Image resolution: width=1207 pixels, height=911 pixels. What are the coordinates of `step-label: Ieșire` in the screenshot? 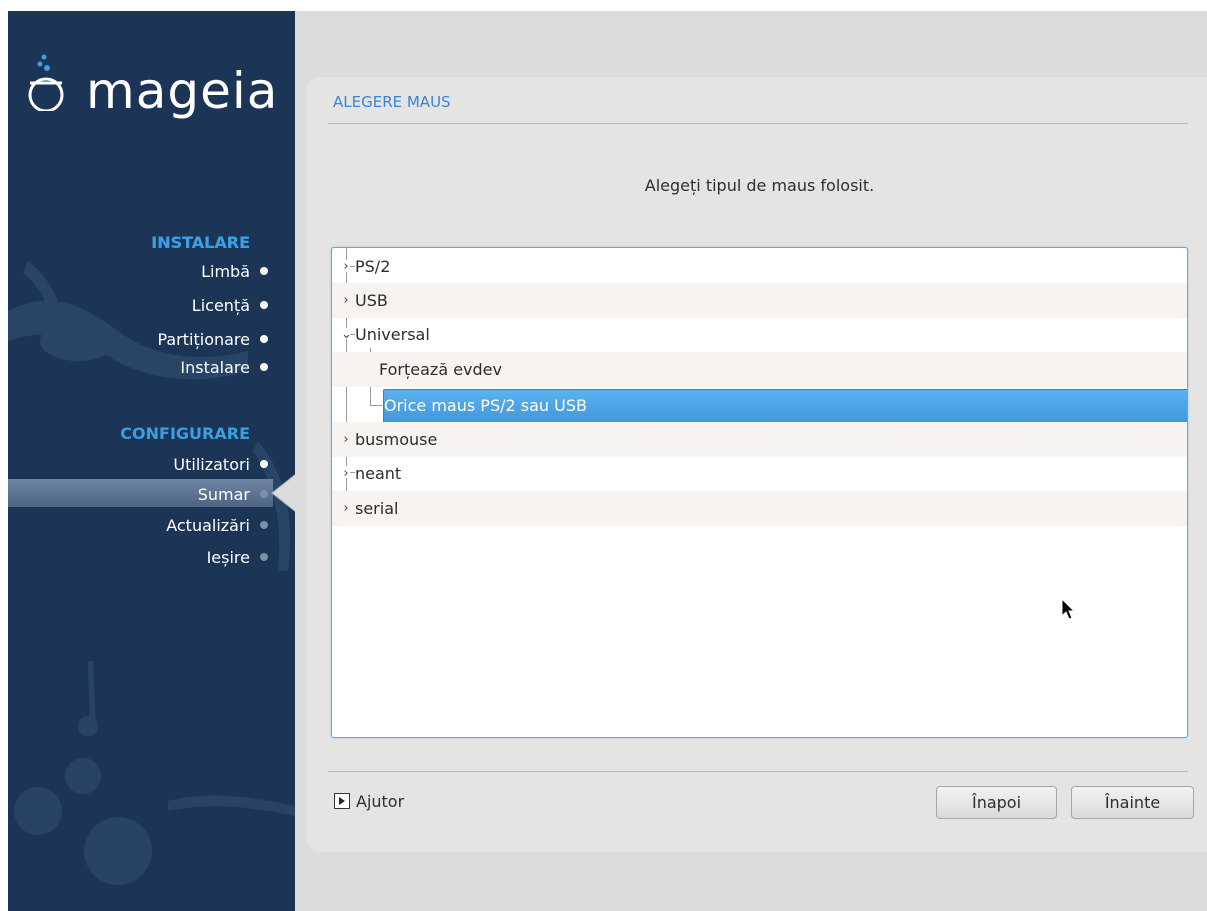 It's located at (228, 557).